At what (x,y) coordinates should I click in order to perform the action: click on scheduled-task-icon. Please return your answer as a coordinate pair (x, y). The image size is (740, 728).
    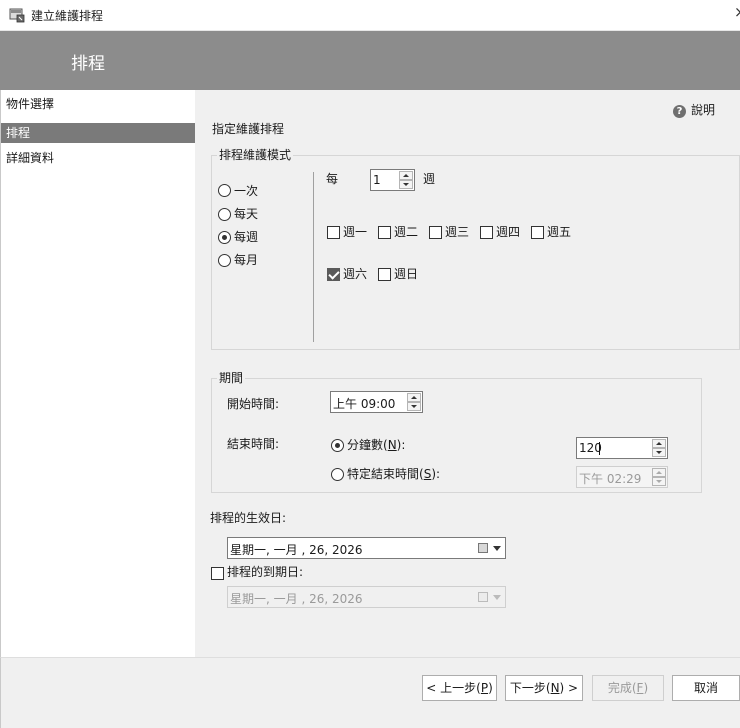
    Looking at the image, I should click on (17, 15).